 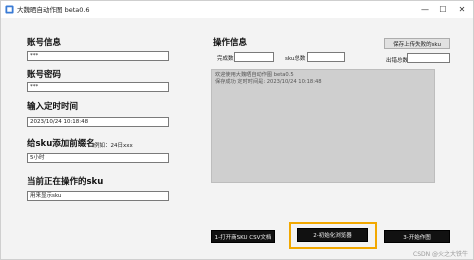 I want to click on password-input: ***, so click(x=98, y=87).